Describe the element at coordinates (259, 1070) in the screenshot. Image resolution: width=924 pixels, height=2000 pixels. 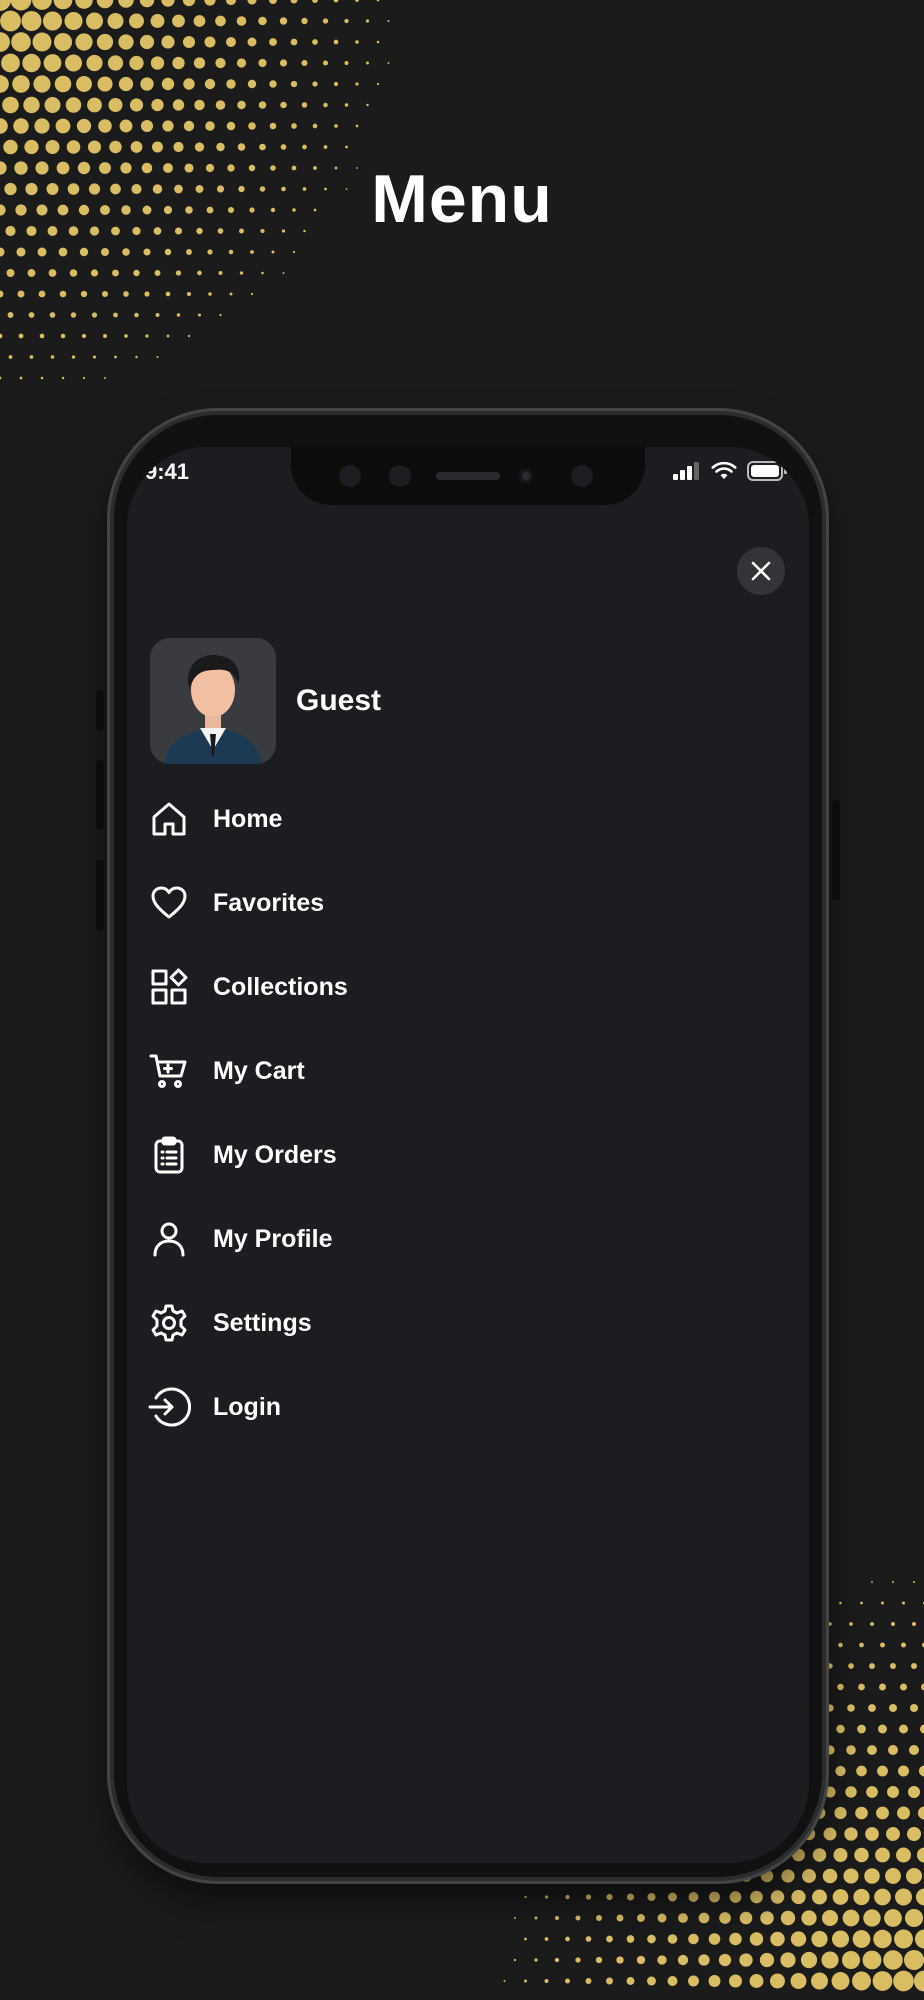
I see `menu-label: My Cart` at that location.